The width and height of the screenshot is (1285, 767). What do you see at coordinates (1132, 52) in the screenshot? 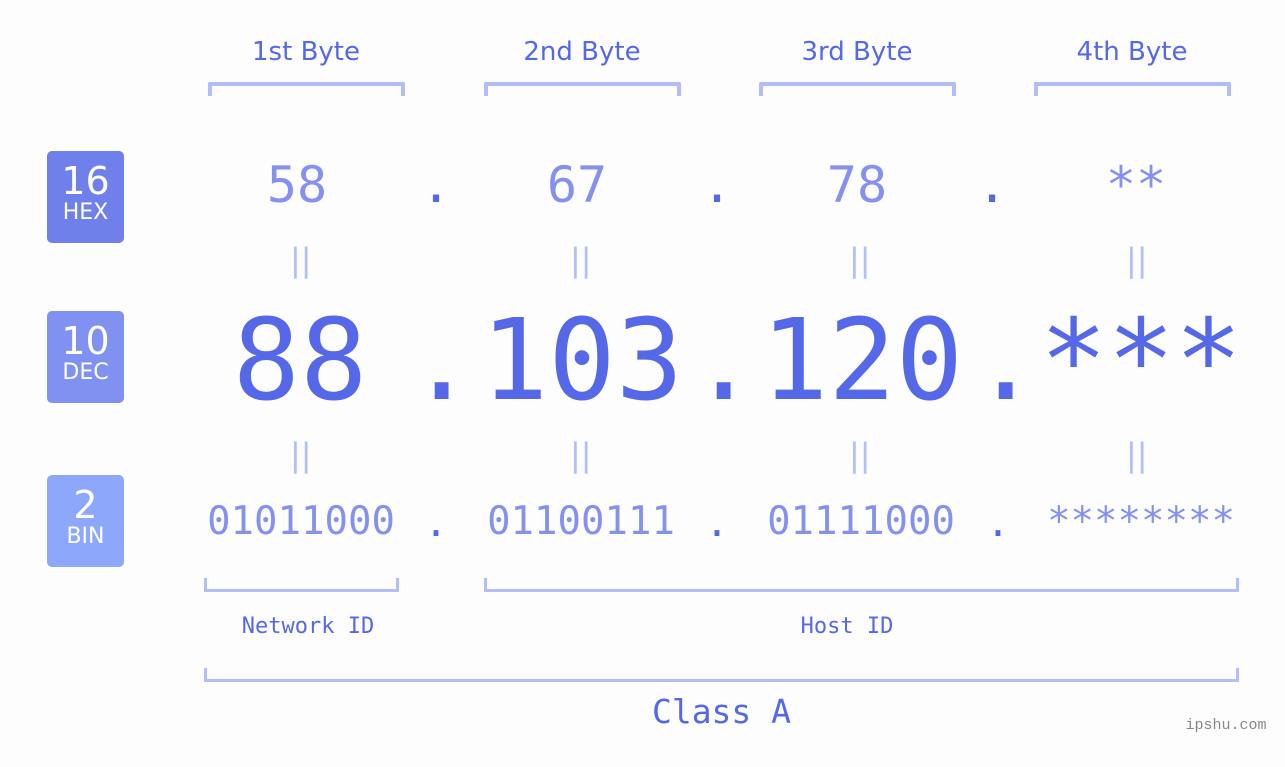
I see `byte-header-4: 4th Byte` at bounding box center [1132, 52].